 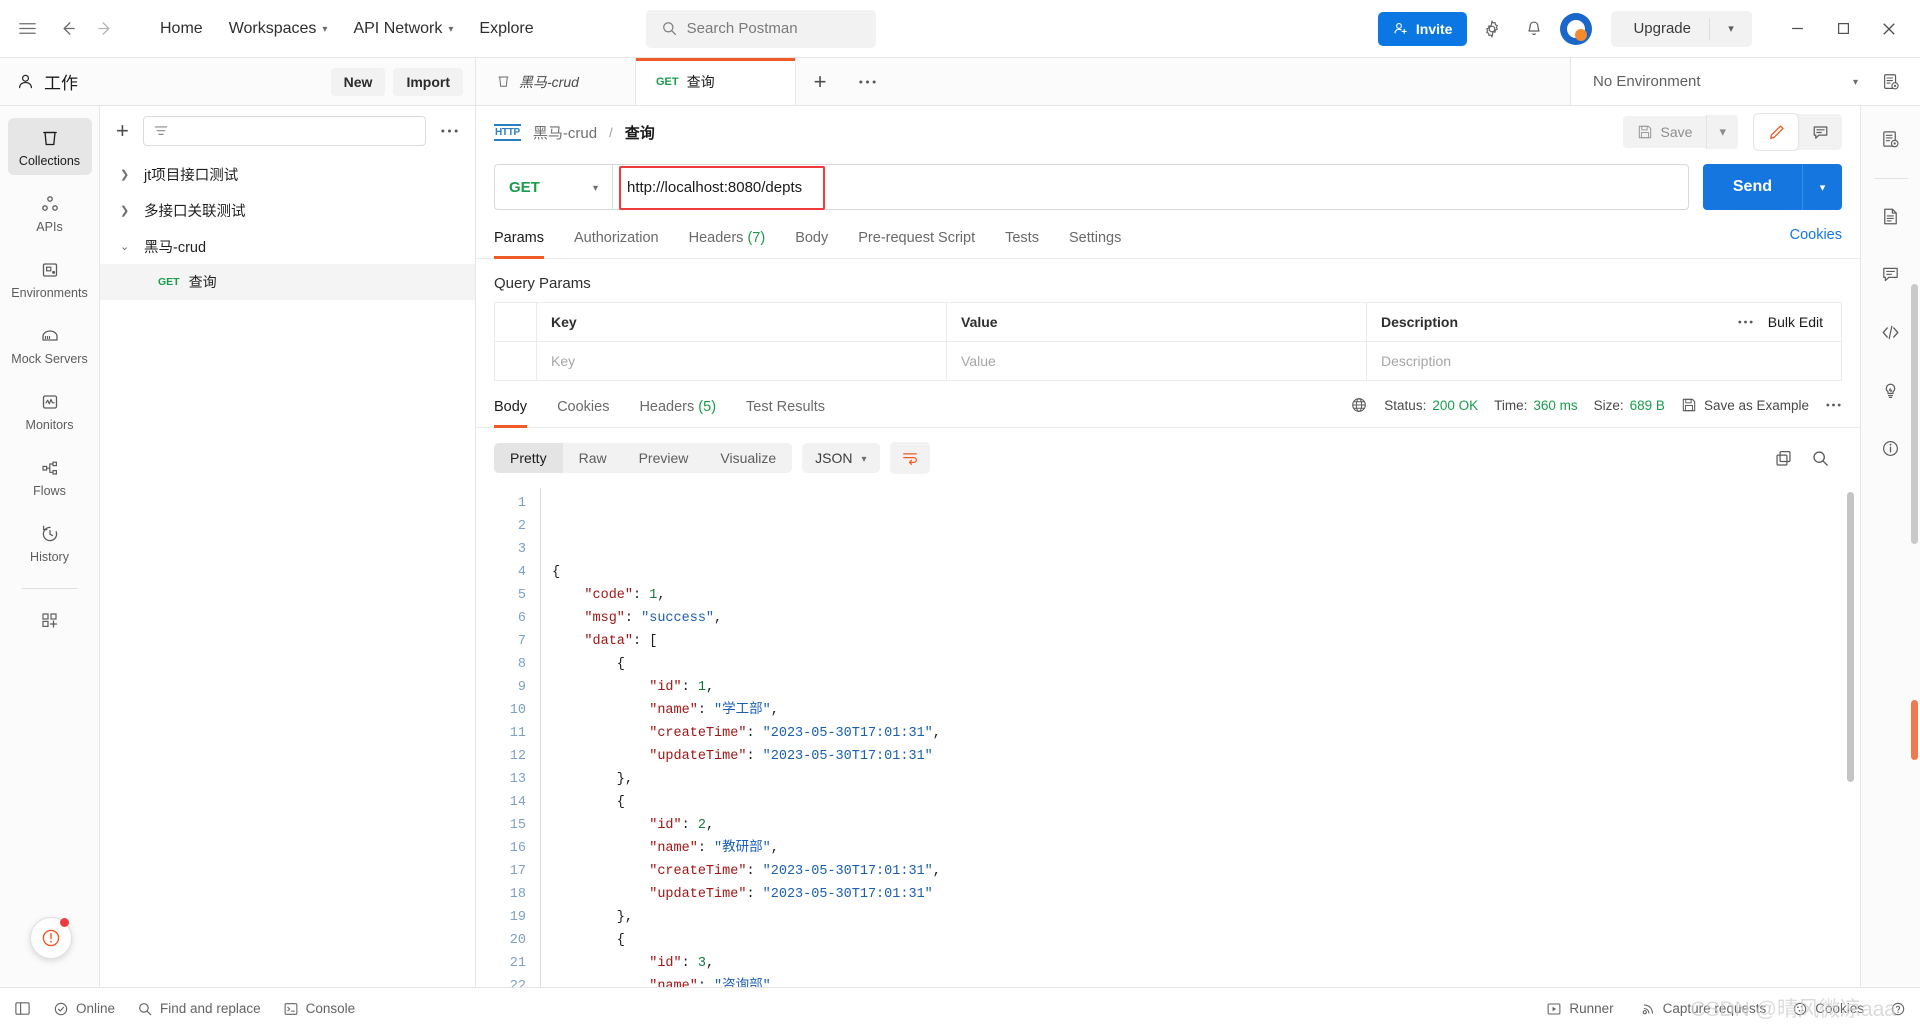 I want to click on menu-icon, so click(x=27, y=29).